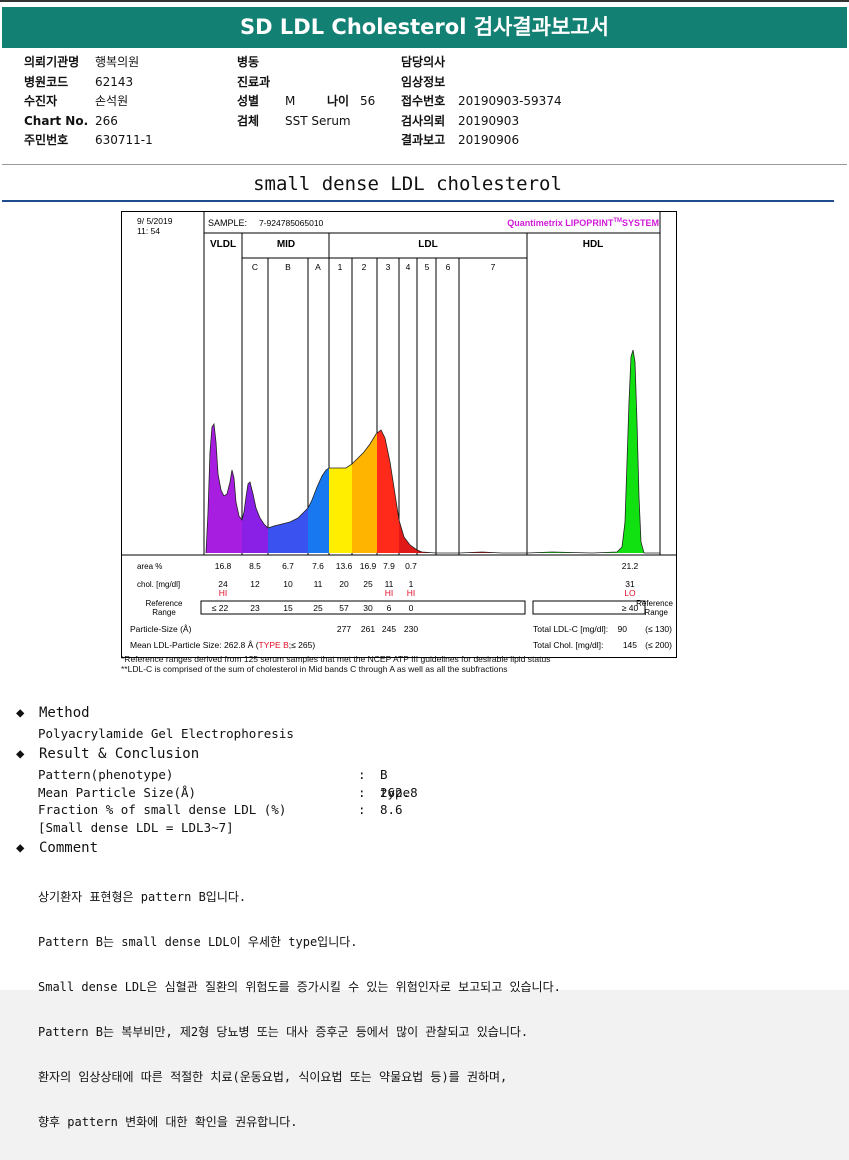 The width and height of the screenshot is (849, 1160). What do you see at coordinates (654, 603) in the screenshot?
I see `ref-label-right: Reference` at bounding box center [654, 603].